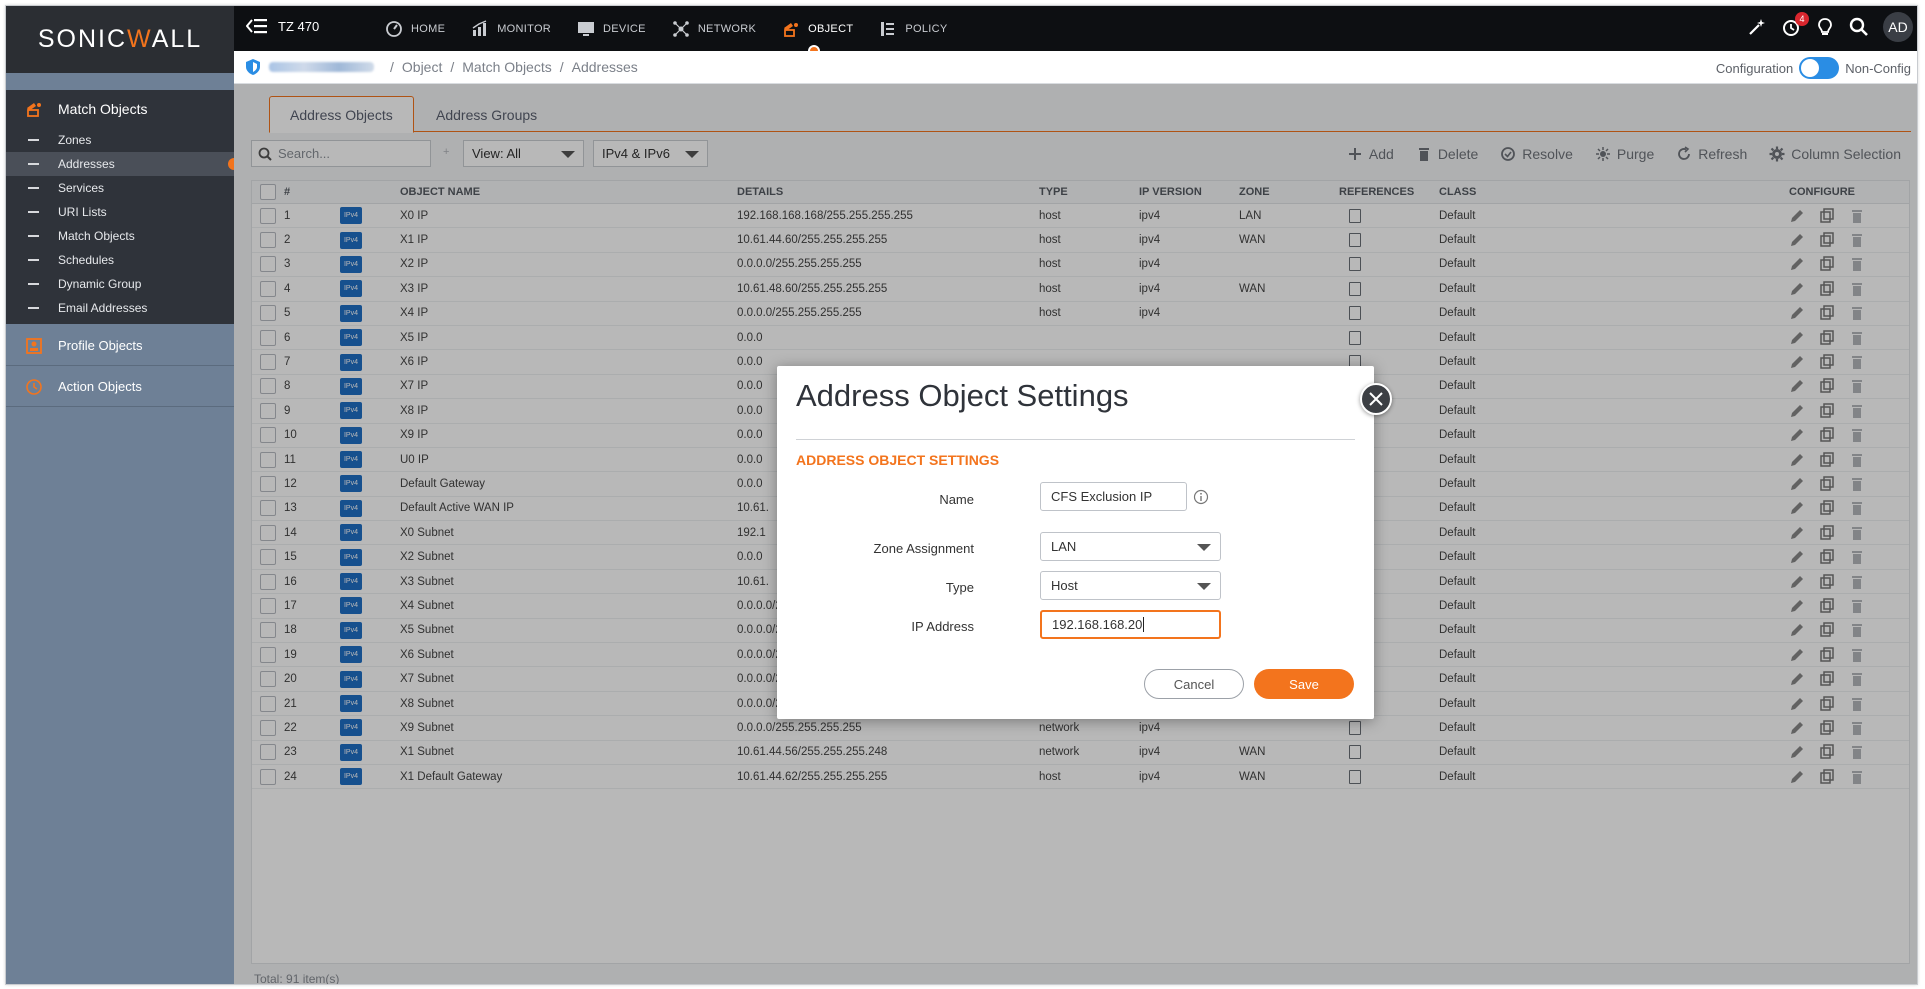  I want to click on config-mode-switch, so click(1819, 68).